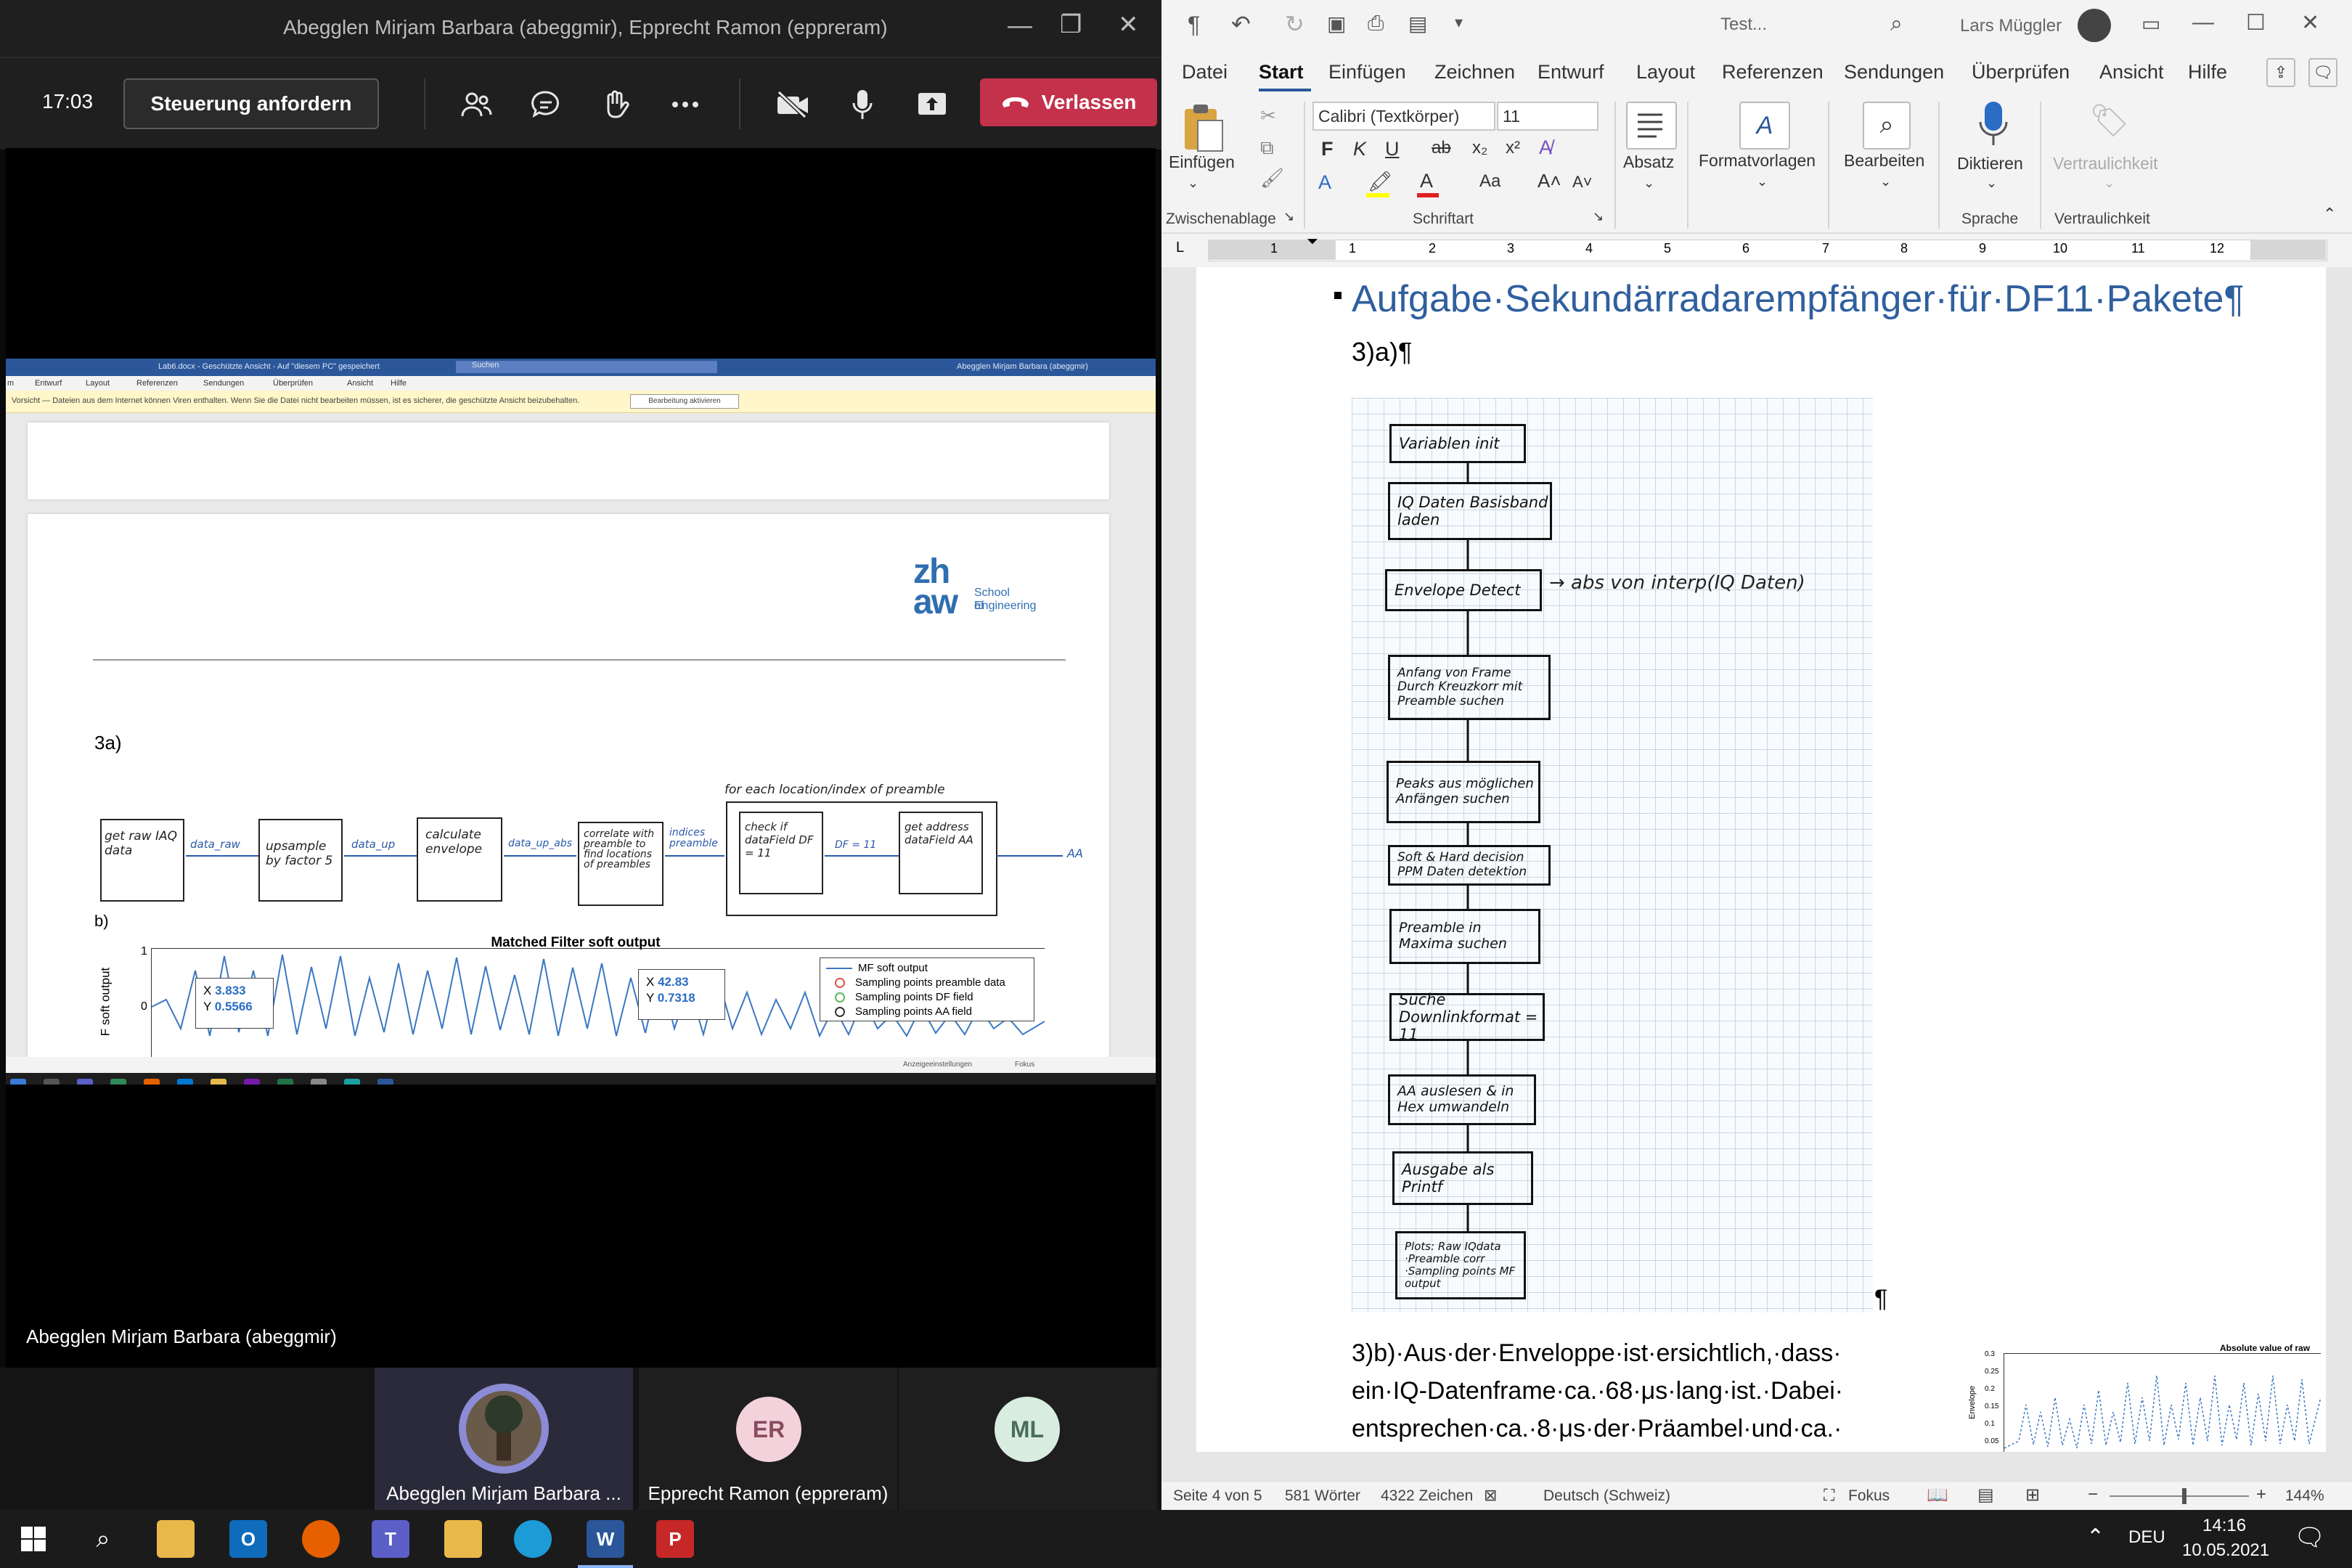  What do you see at coordinates (2208, 72) in the screenshot?
I see `tab-hilfe: Hilfe` at bounding box center [2208, 72].